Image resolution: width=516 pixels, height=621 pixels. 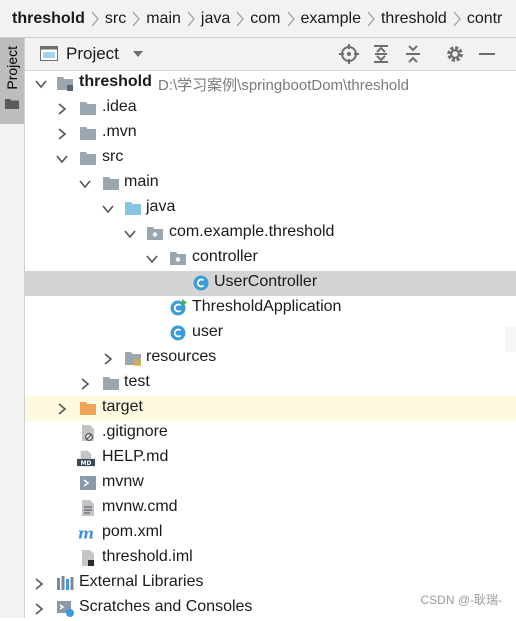 I want to click on tree-node-target: target, so click(x=270, y=408).